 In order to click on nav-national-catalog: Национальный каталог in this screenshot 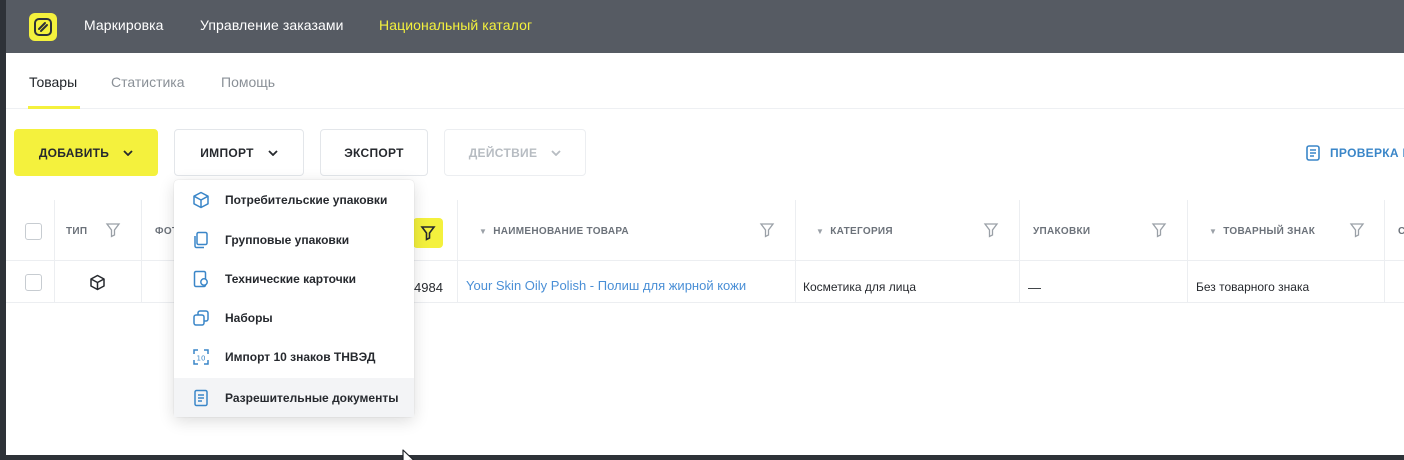, I will do `click(455, 25)`.